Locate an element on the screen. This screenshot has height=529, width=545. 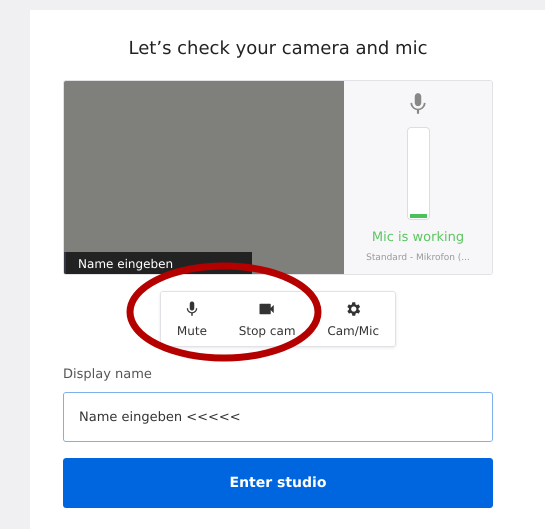
control-button: Mute is located at coordinates (191, 319).